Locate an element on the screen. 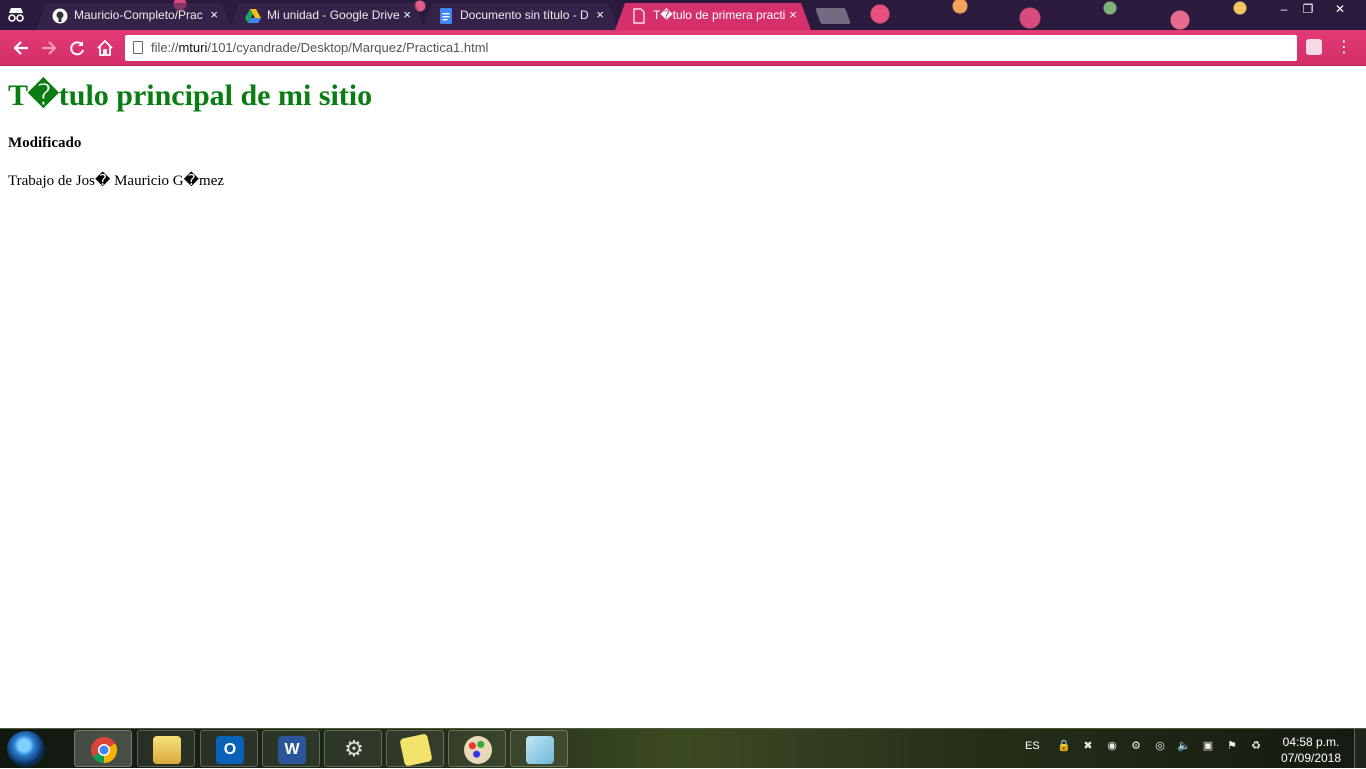 The width and height of the screenshot is (1366, 769). tab-google-drive: Mi unidad - Google Drive × is located at coordinates (327, 16).